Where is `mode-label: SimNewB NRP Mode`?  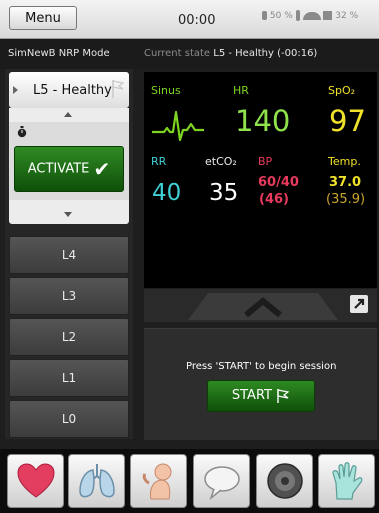 mode-label: SimNewB NRP Mode is located at coordinates (59, 53).